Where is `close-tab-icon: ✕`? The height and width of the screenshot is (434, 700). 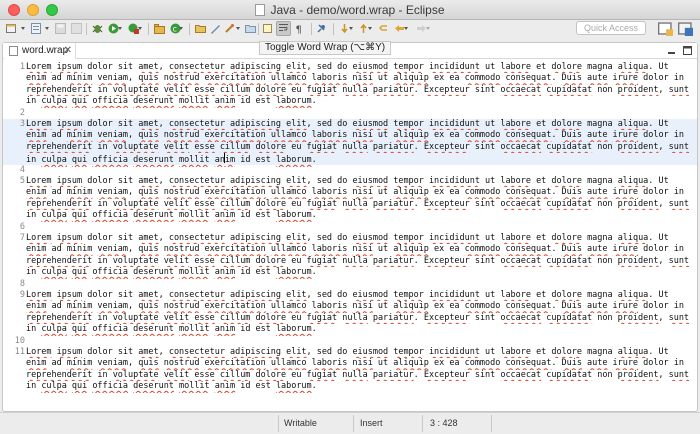 close-tab-icon: ✕ is located at coordinates (68, 50).